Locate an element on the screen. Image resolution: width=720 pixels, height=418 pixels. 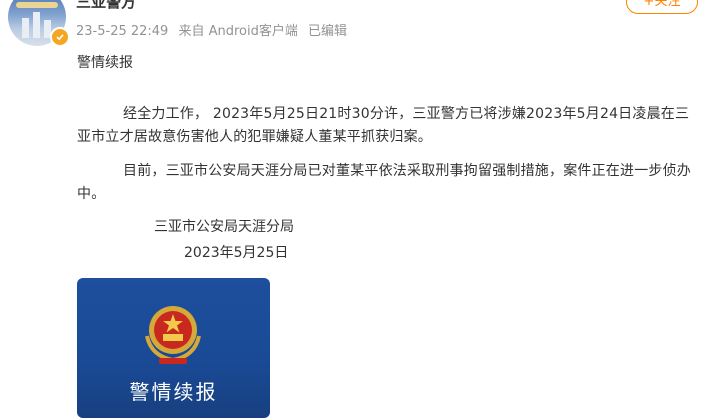
post-meta: 23-5-25 22:49 来自 Android客户端 已编辑 is located at coordinates (214, 29).